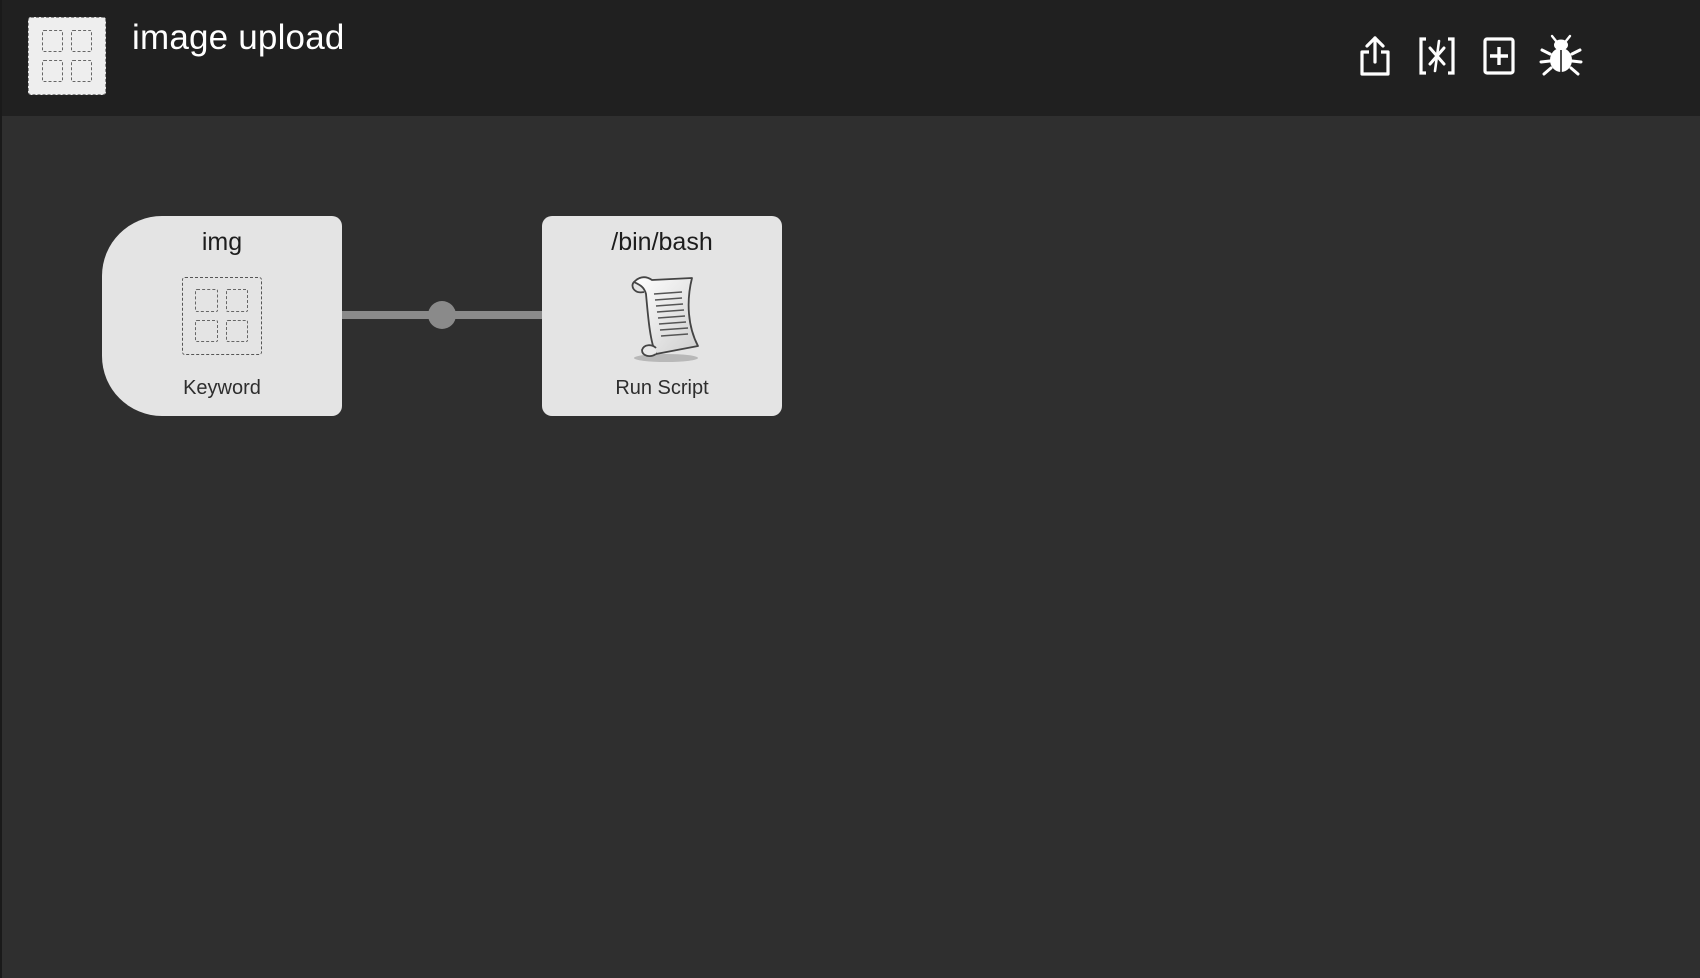 The image size is (1700, 978). I want to click on workflow-header: image upload, so click(851, 58).